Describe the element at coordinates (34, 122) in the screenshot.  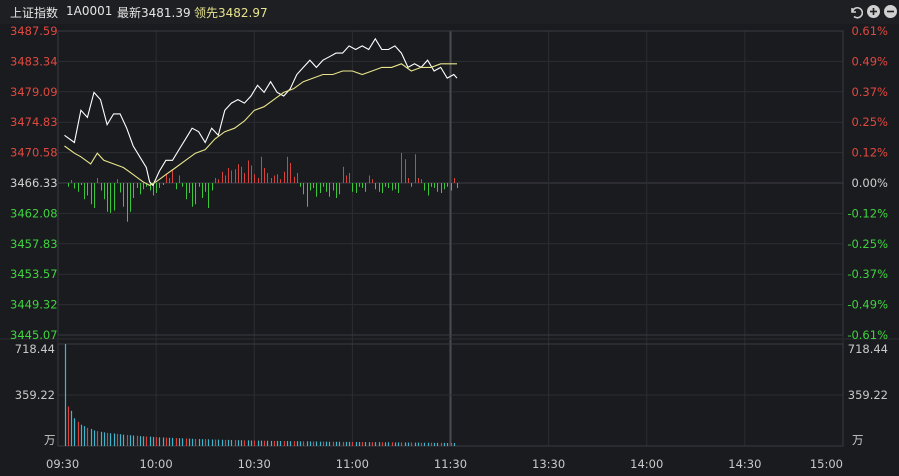
I see `price-tick-label: 3474.83` at that location.